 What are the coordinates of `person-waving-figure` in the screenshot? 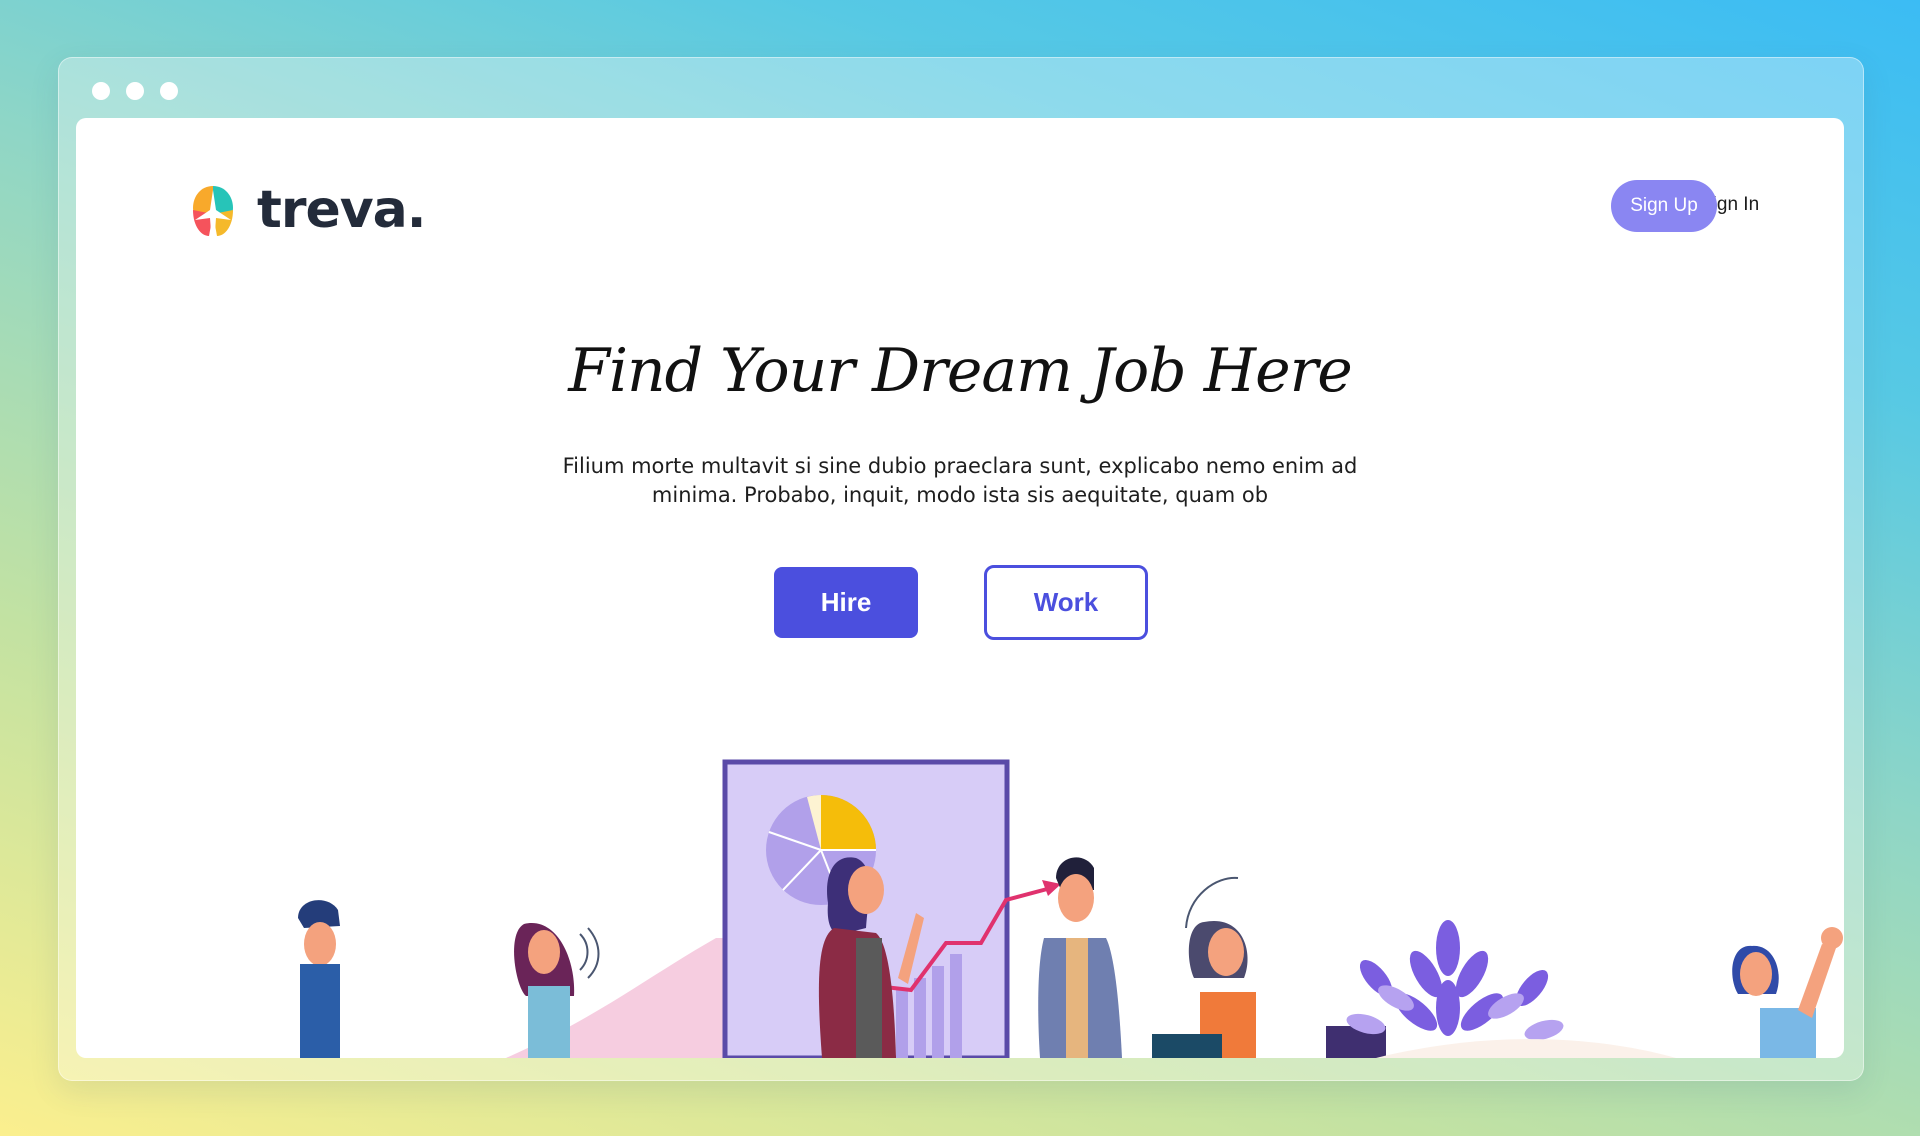 It's located at (1787, 992).